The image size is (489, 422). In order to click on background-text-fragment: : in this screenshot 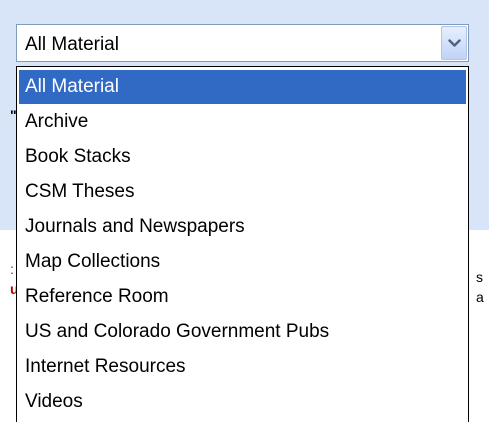, I will do `click(12, 269)`.